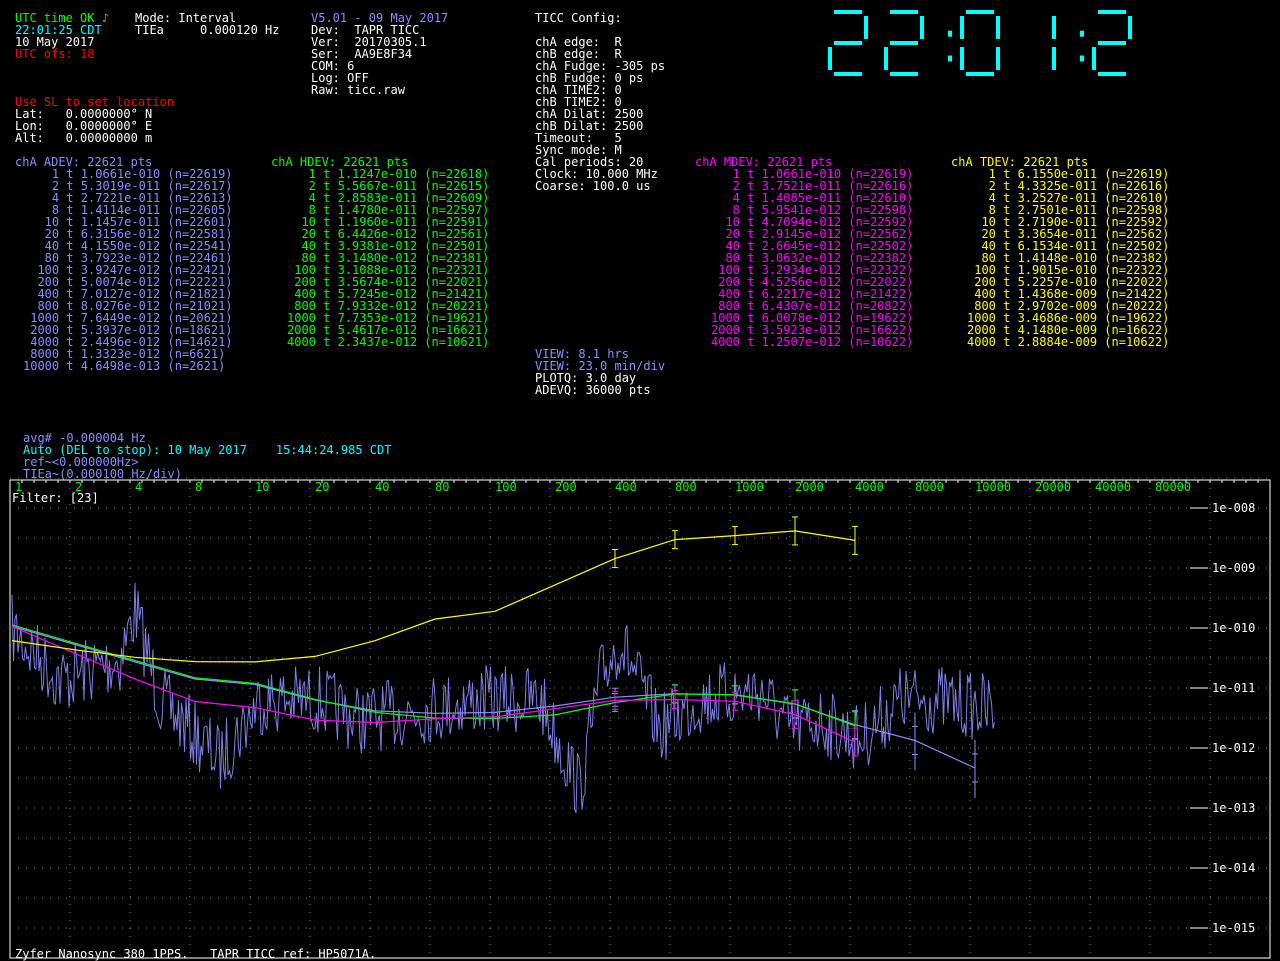 The image size is (1280, 961). I want to click on x-tick-label: 40, so click(382, 487).